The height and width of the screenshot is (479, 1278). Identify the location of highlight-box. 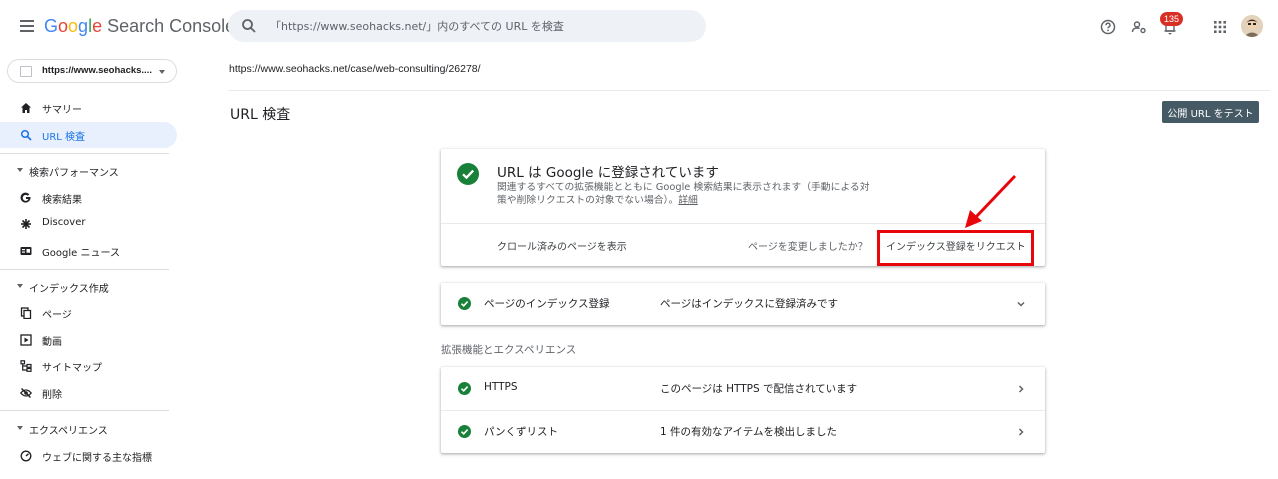
(955, 248).